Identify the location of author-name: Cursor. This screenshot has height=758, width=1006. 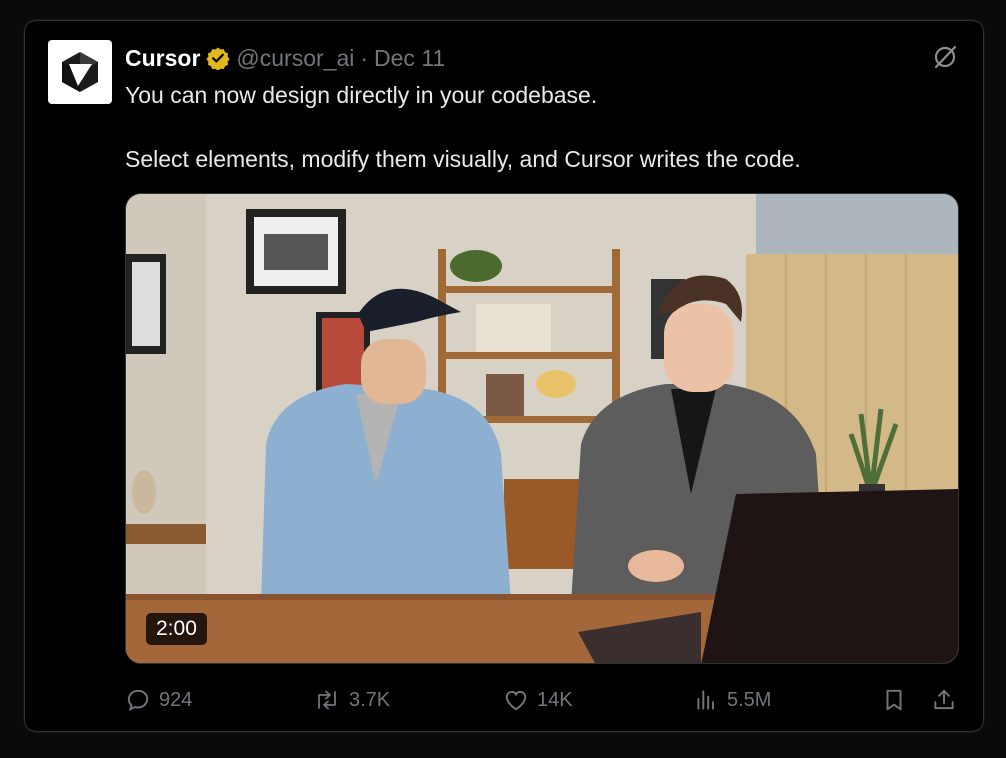
(162, 58).